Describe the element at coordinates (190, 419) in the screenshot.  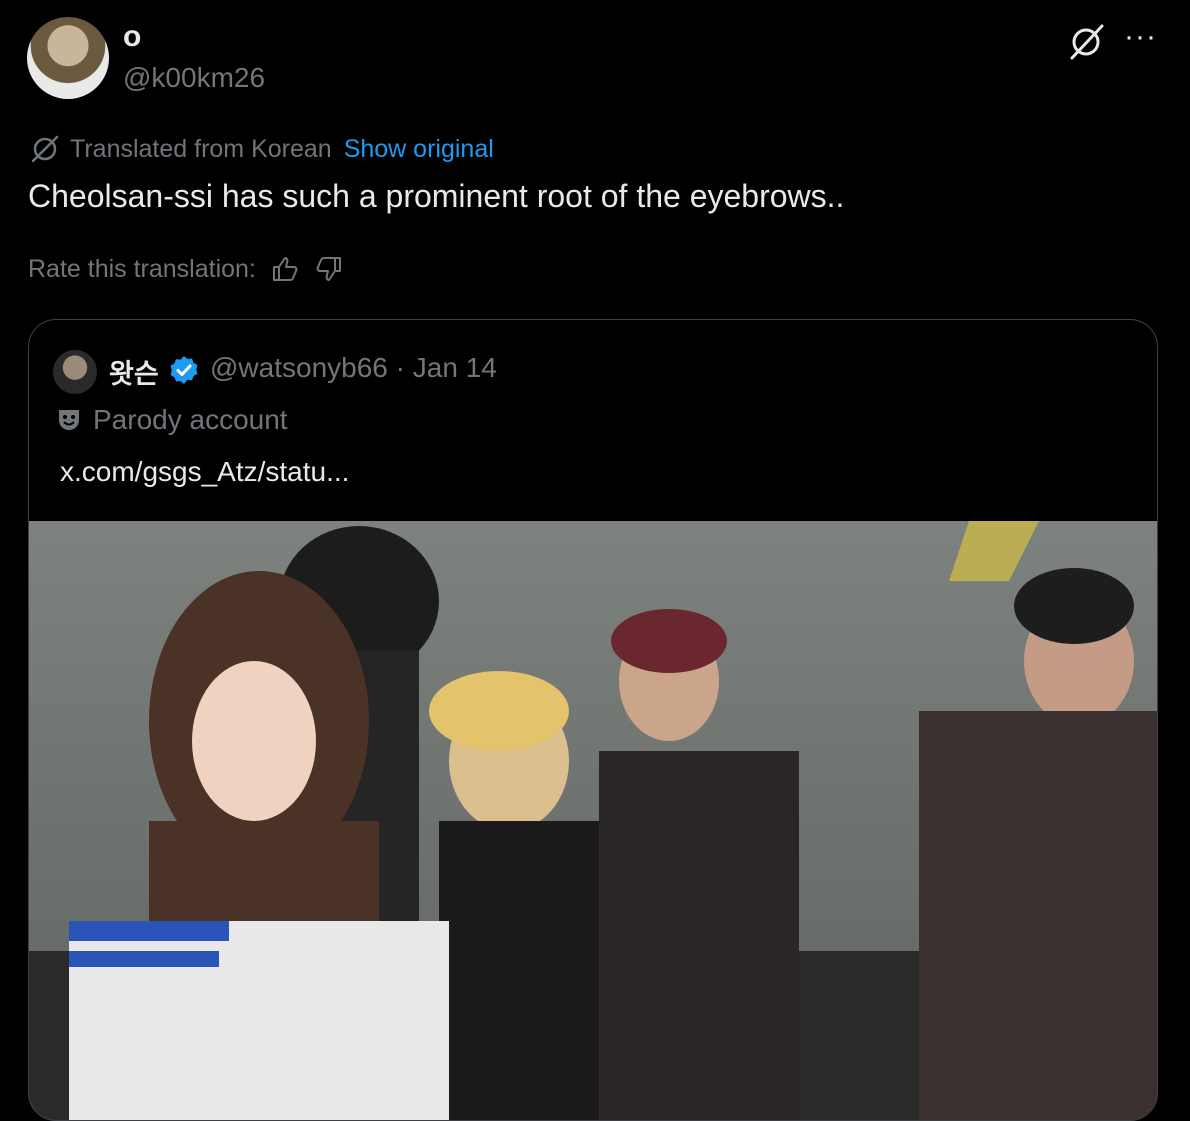
I see `parody-label: Parody account` at that location.